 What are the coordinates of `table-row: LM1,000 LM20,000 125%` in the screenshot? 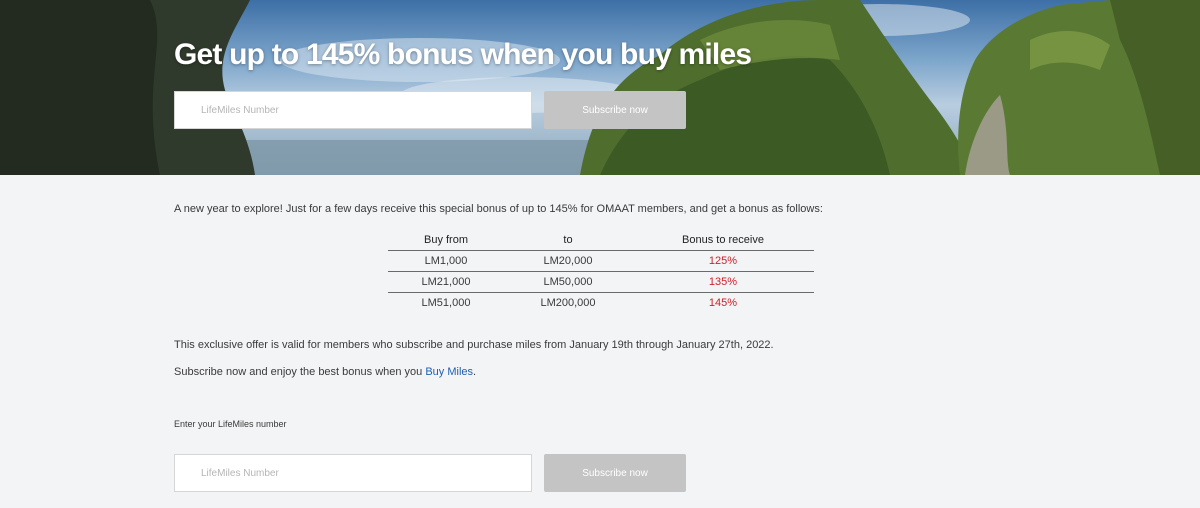 It's located at (601, 261).